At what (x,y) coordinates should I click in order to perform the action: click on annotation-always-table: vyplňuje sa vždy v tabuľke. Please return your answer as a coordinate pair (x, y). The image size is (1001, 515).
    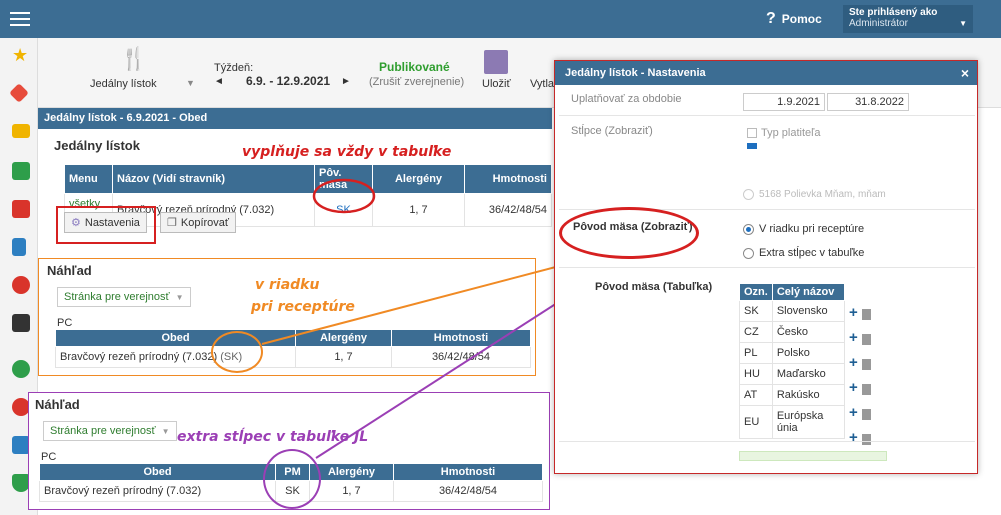
    Looking at the image, I should click on (347, 152).